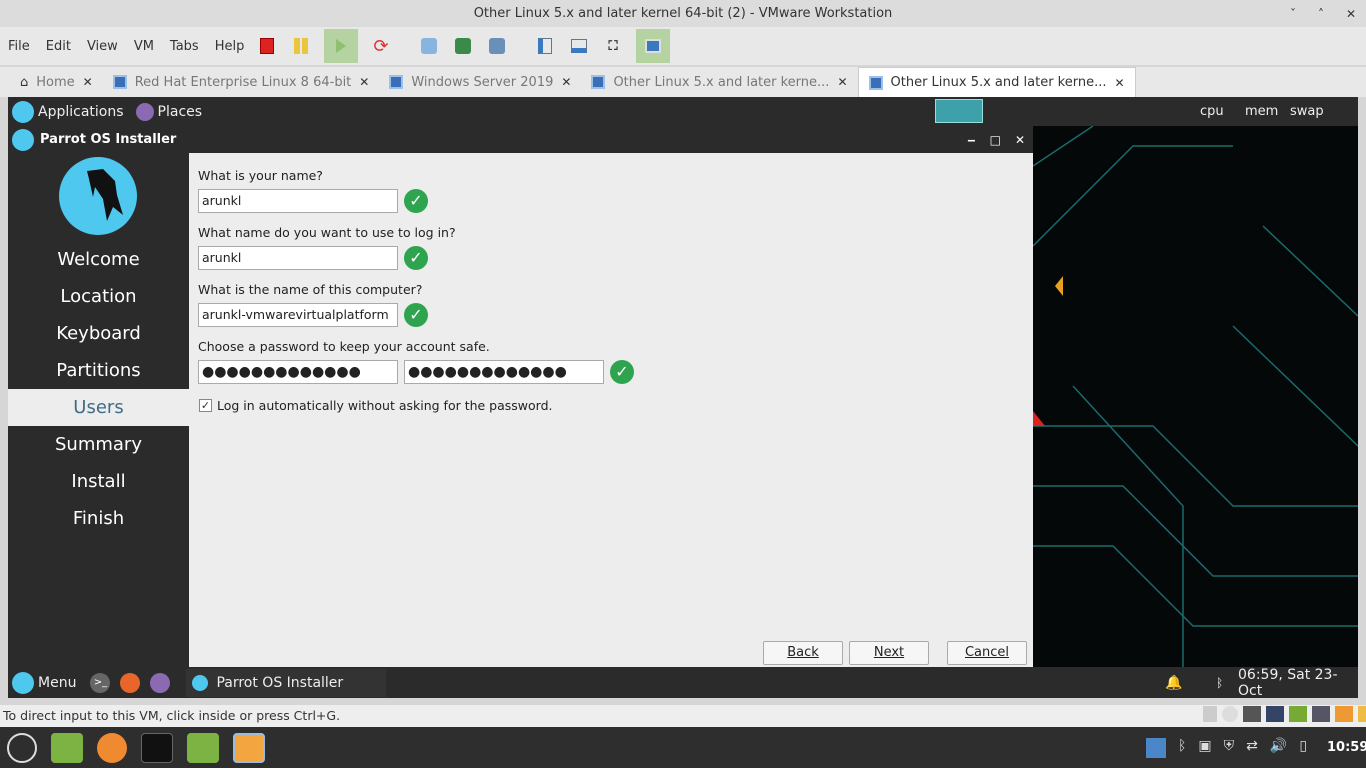 The height and width of the screenshot is (768, 1366). Describe the element at coordinates (286, 682) in the screenshot. I see `task-parrot-installer: Parrot OS Installer` at that location.